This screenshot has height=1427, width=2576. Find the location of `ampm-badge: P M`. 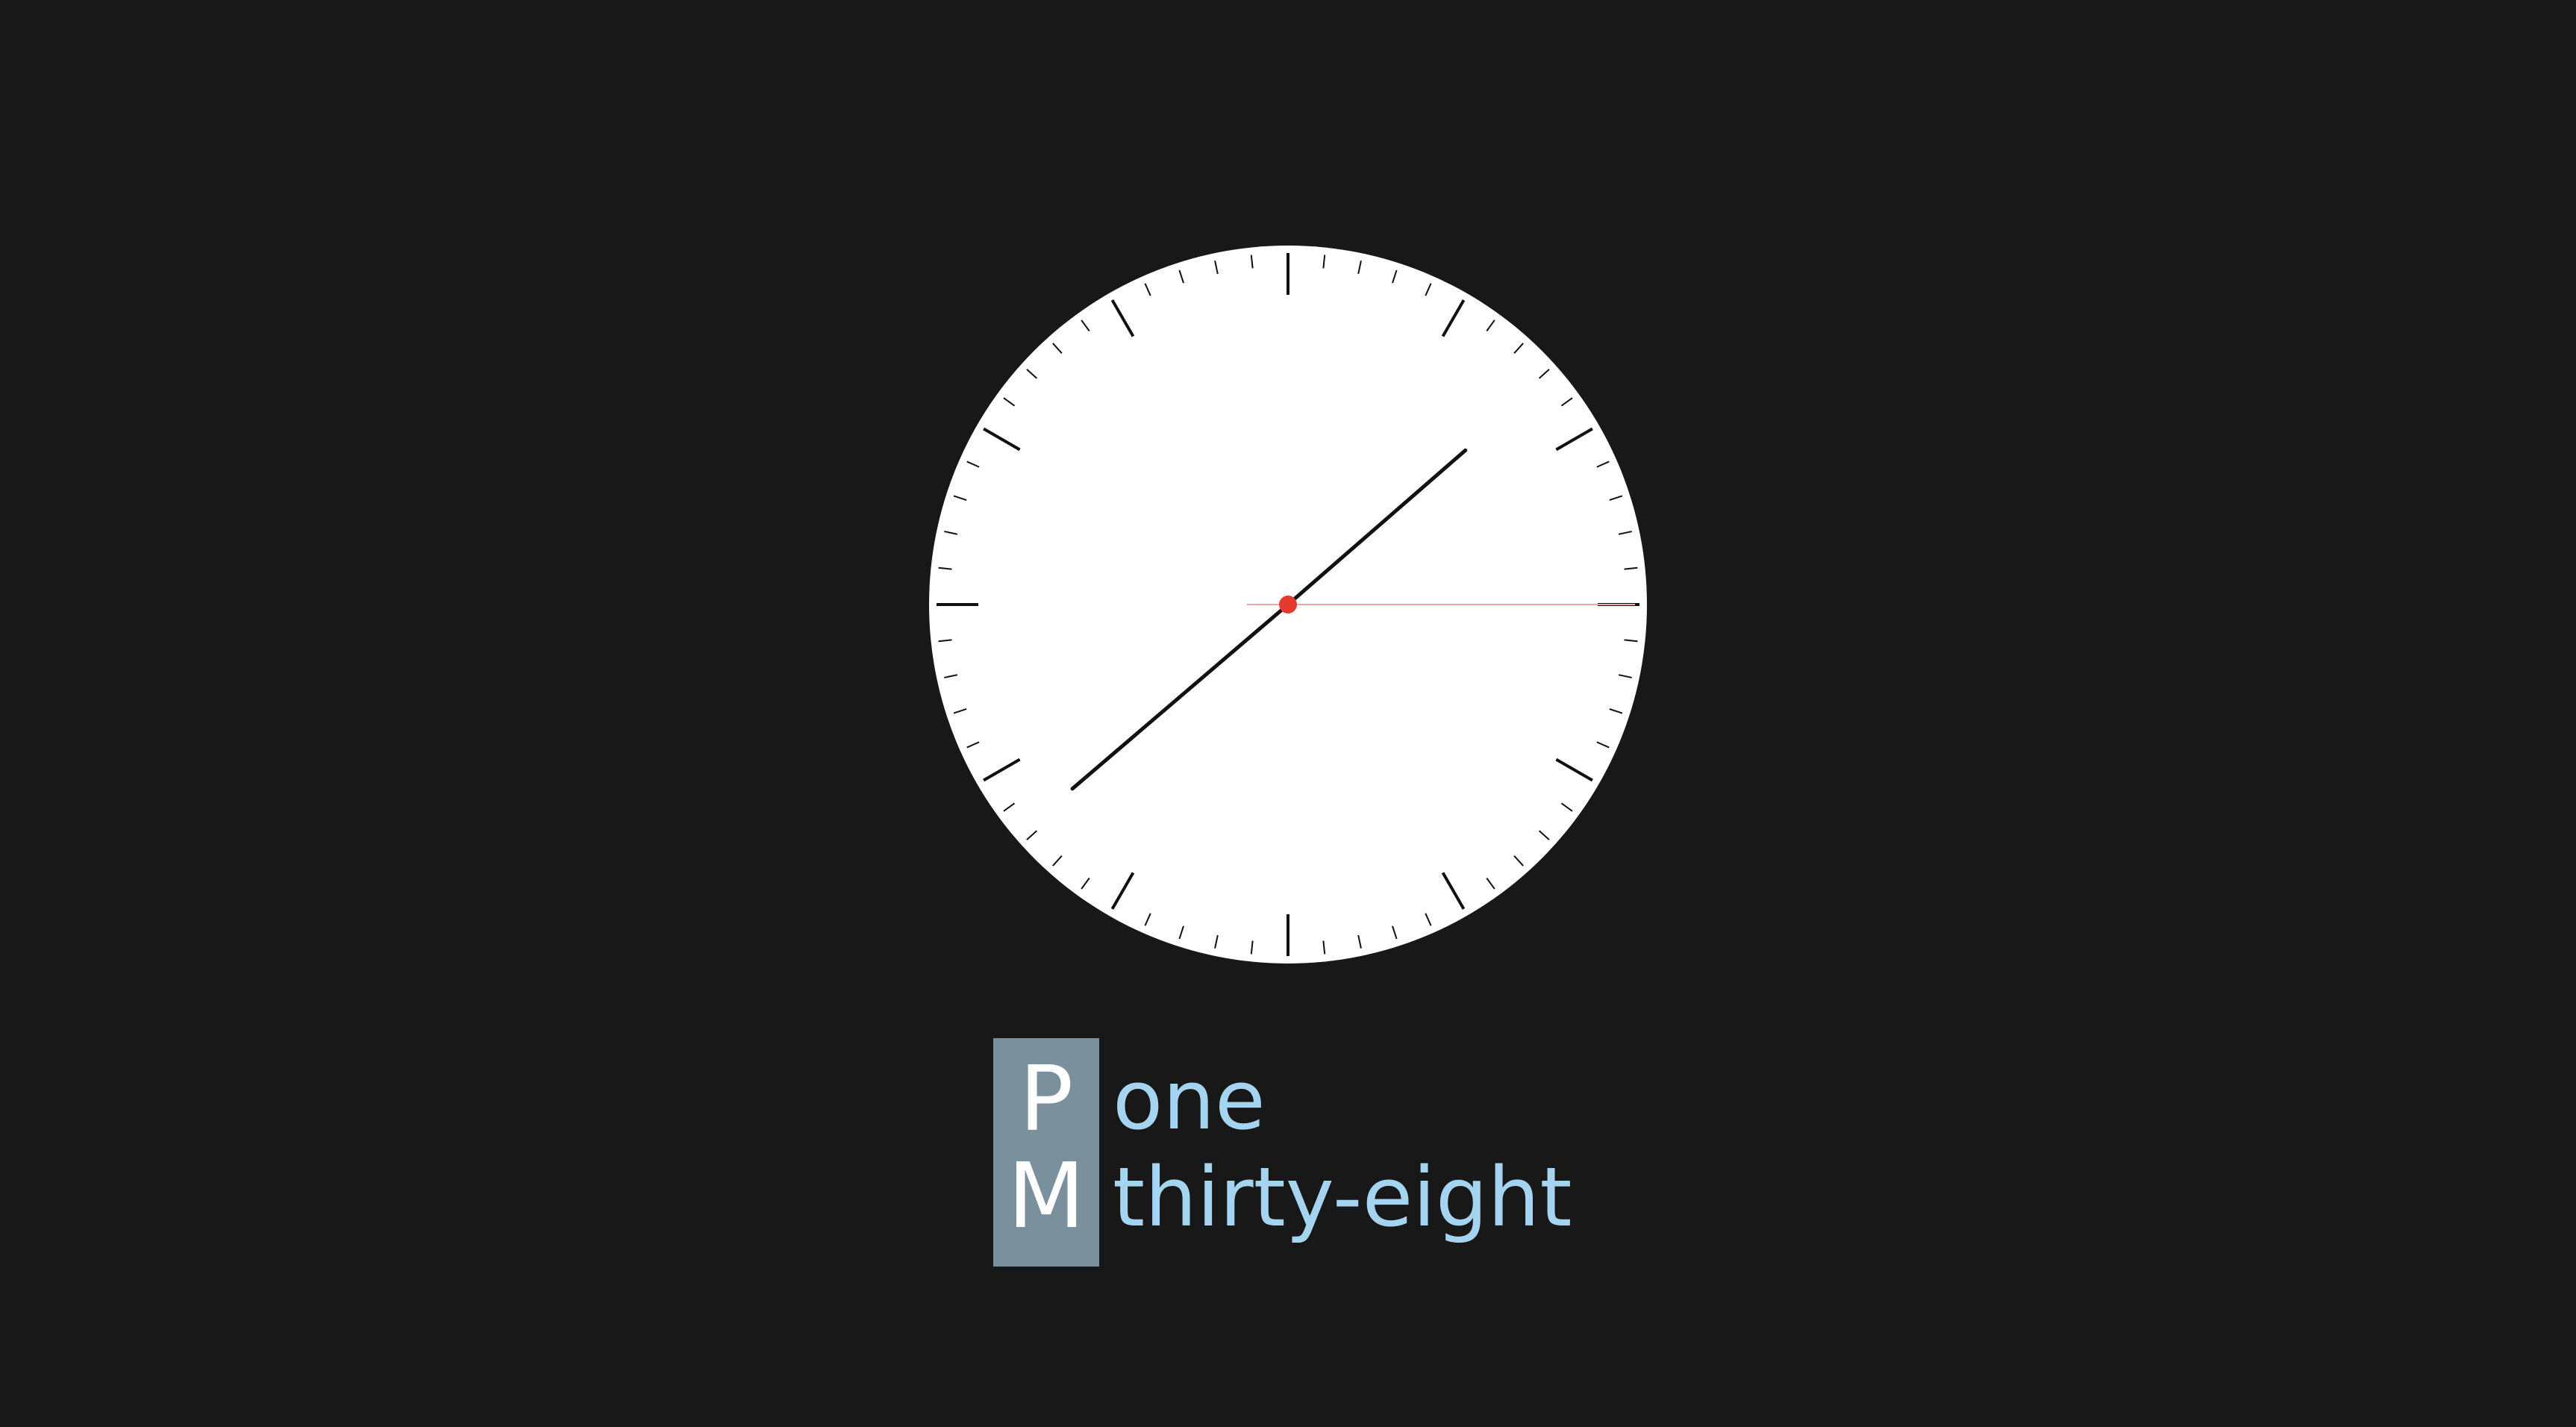

ampm-badge: P M is located at coordinates (1046, 1153).